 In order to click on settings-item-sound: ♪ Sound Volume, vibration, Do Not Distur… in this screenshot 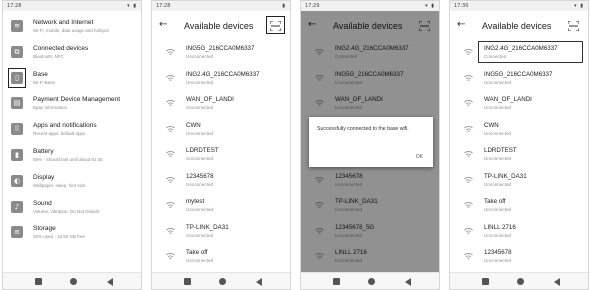, I will do `click(72, 208)`.